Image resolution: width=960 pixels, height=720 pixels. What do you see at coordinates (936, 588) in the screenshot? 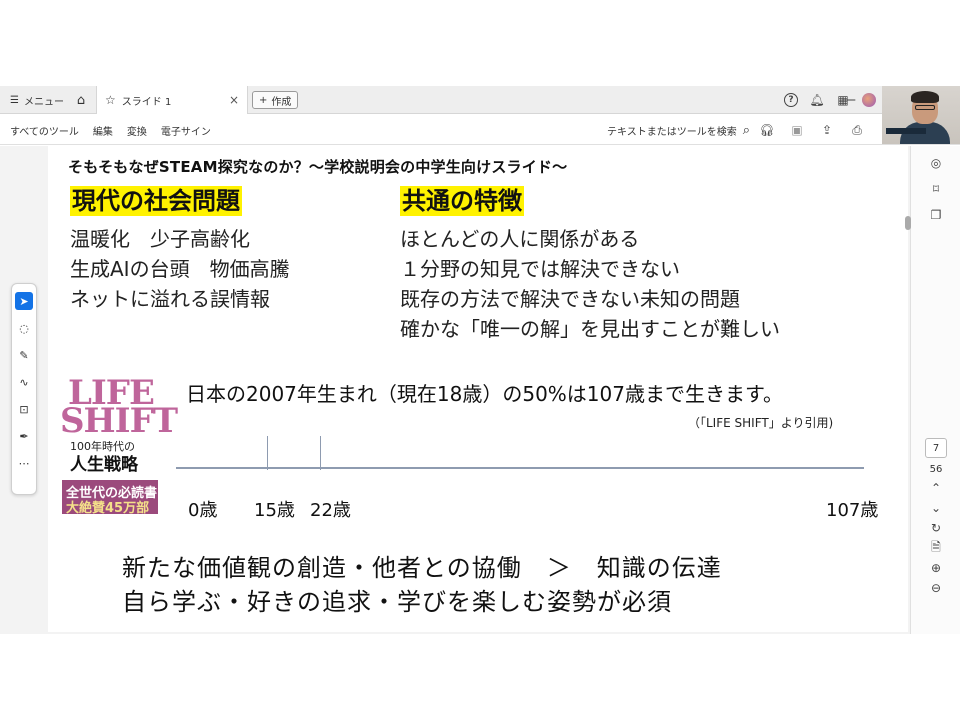
I see `zoom-out-icon: ⊖` at bounding box center [936, 588].